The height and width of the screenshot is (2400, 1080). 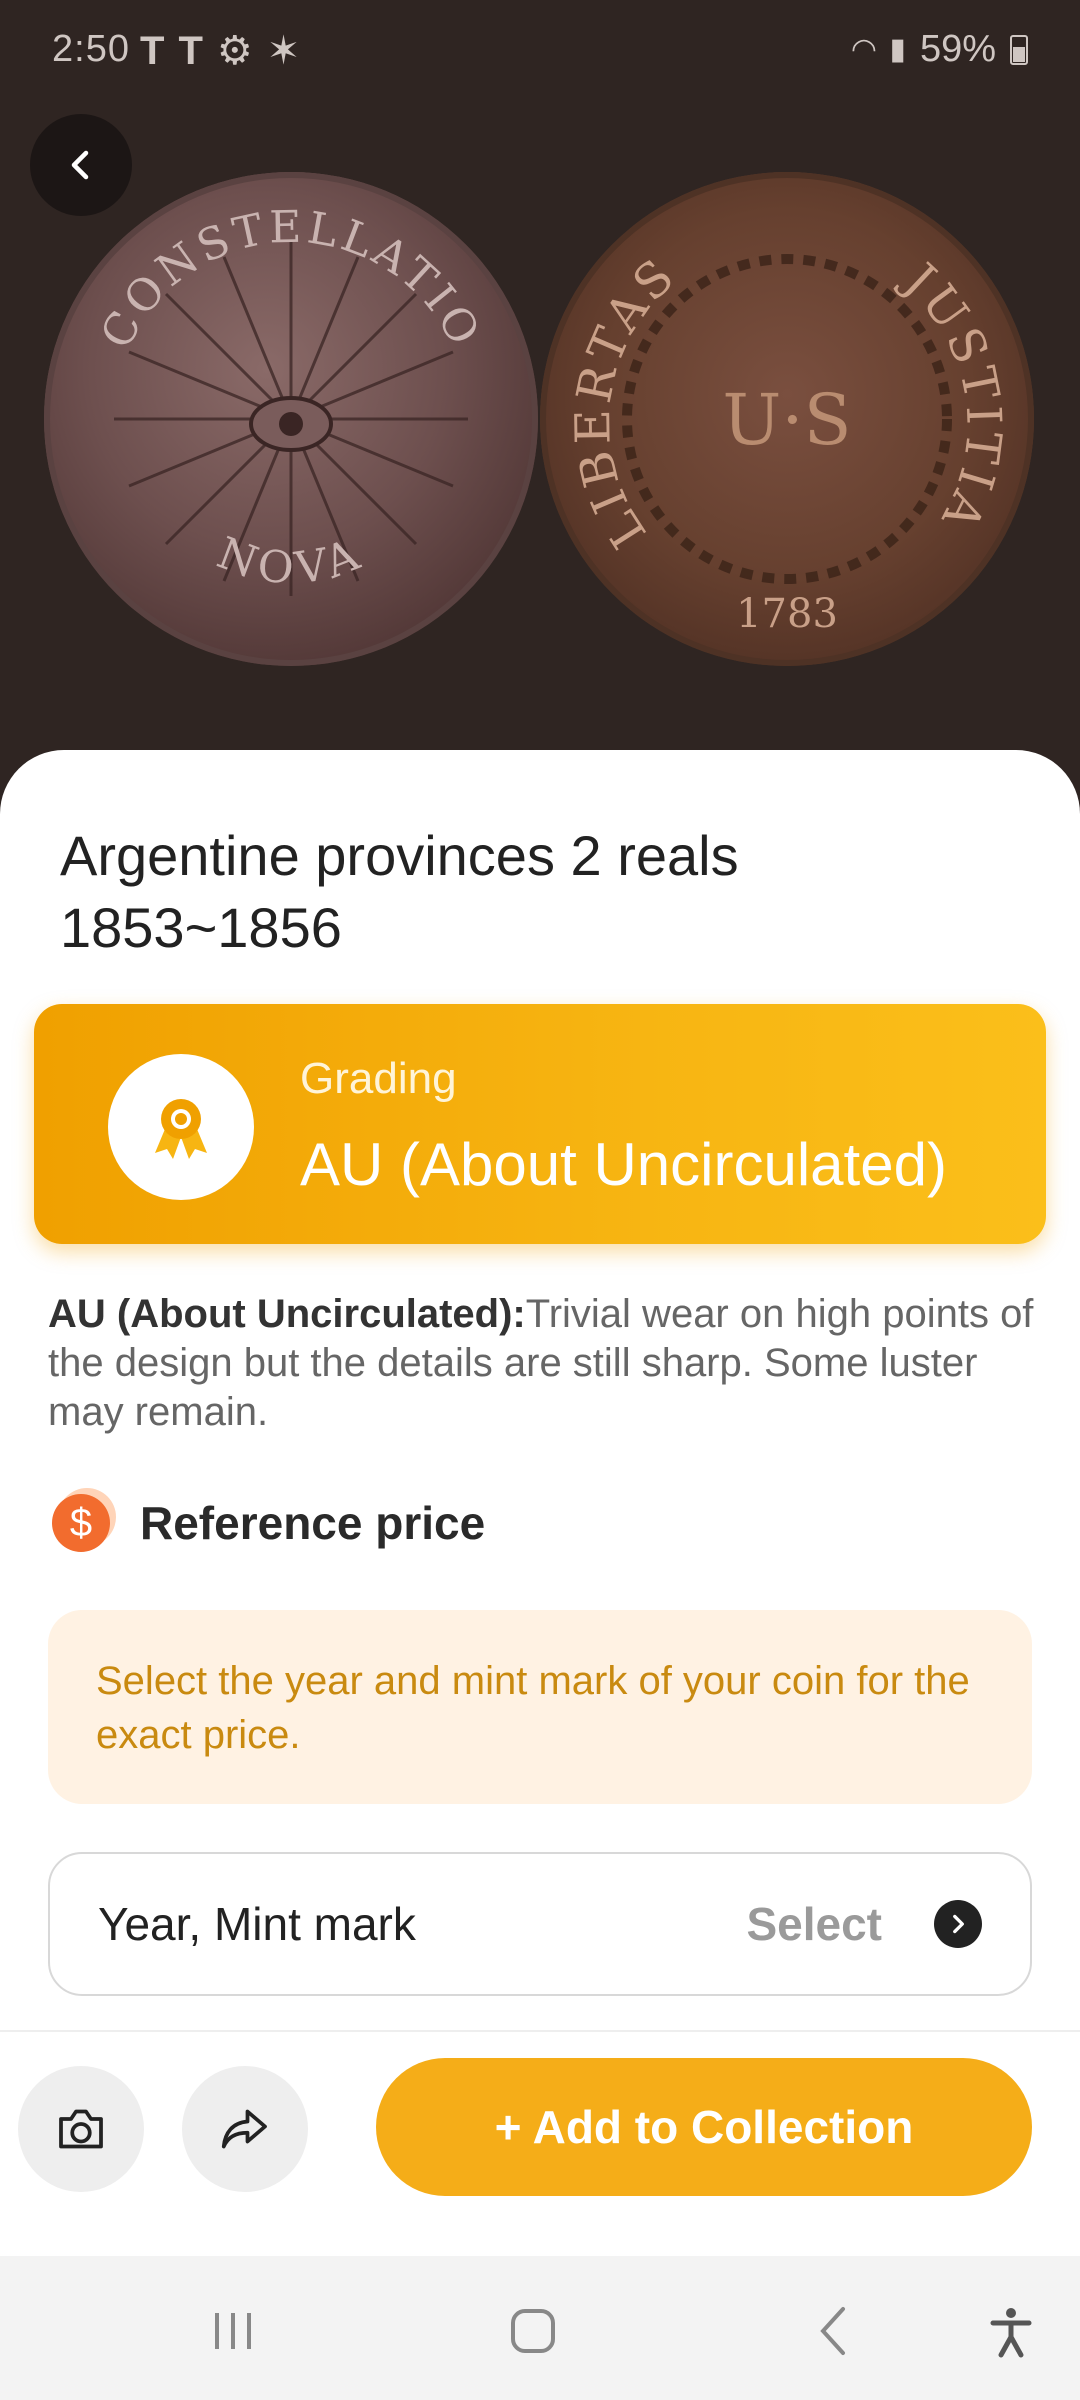 I want to click on dollar-icon: $, so click(x=81, y=1523).